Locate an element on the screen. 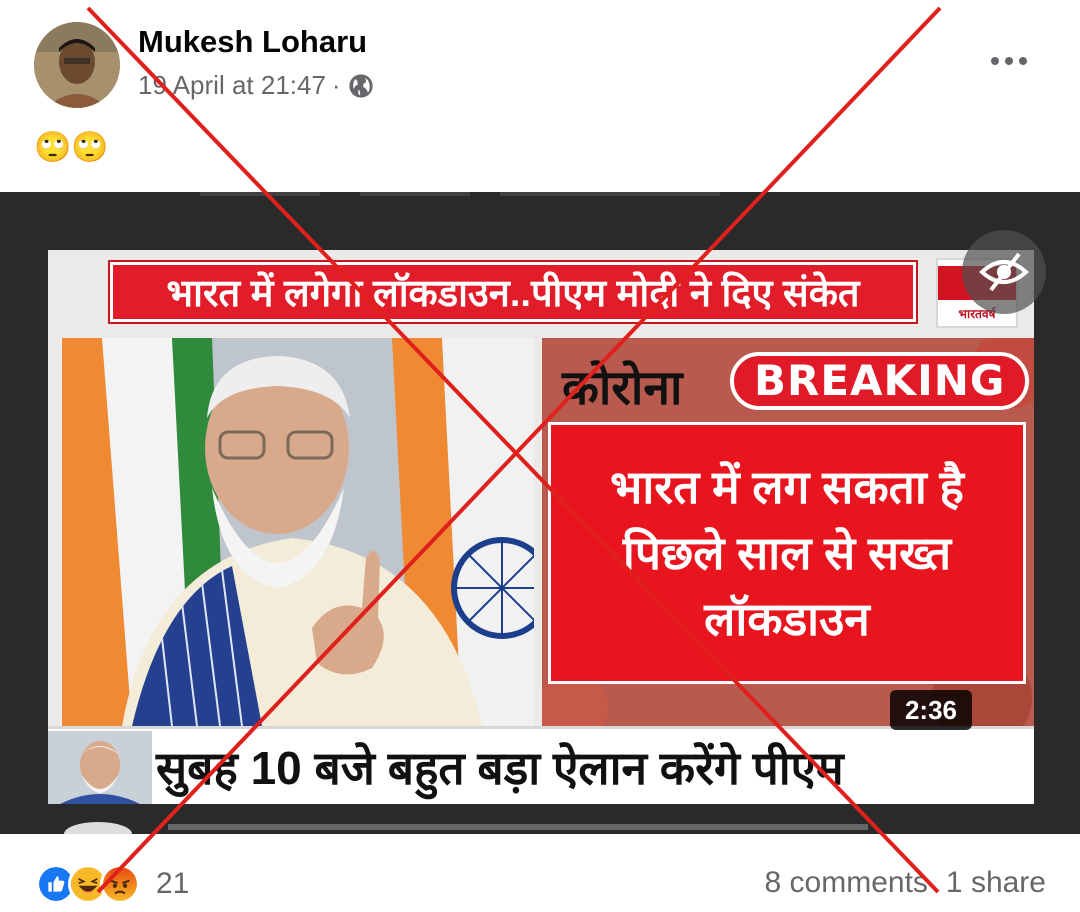 The height and width of the screenshot is (912, 1080). post-footer: 21 8 comments 1 share is located at coordinates (540, 873).